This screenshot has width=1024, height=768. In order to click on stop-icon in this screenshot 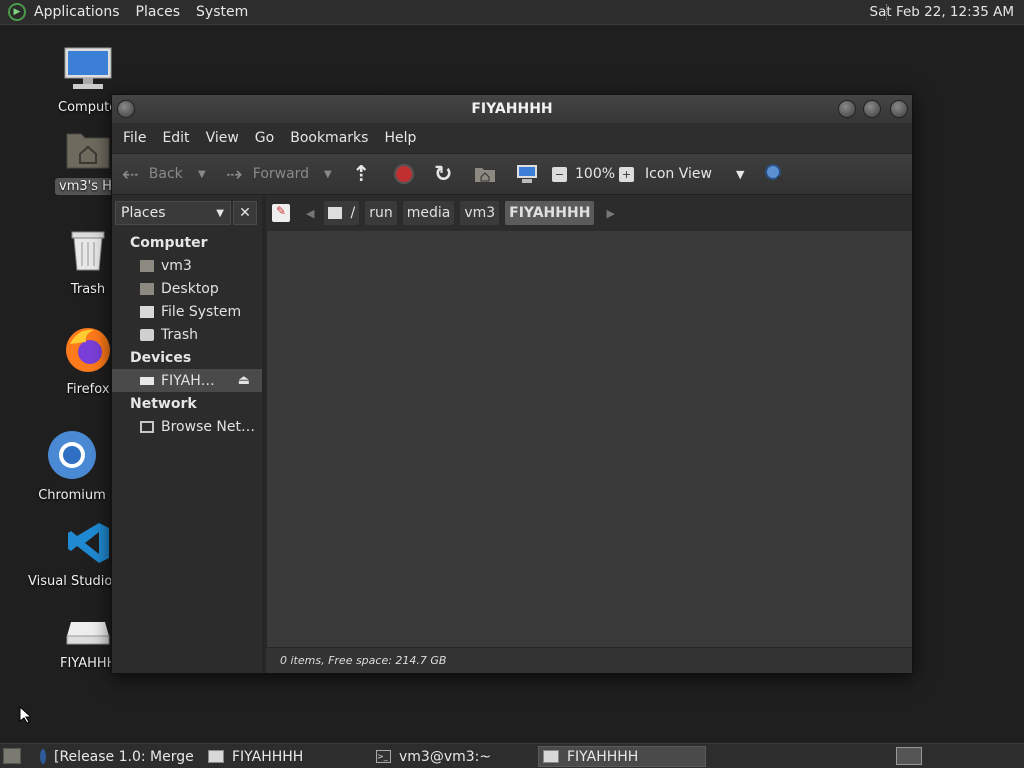, I will do `click(404, 174)`.